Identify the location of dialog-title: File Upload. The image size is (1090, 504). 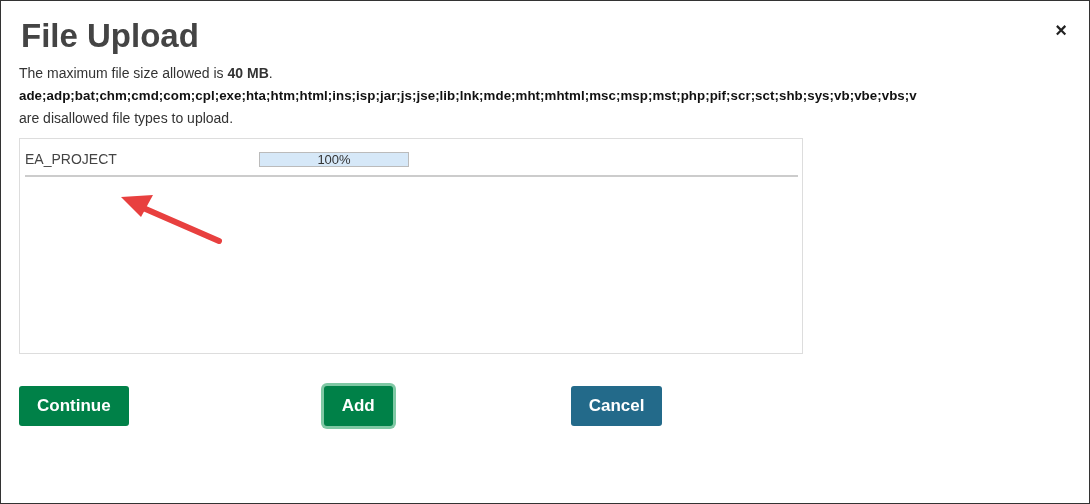
(110, 36).